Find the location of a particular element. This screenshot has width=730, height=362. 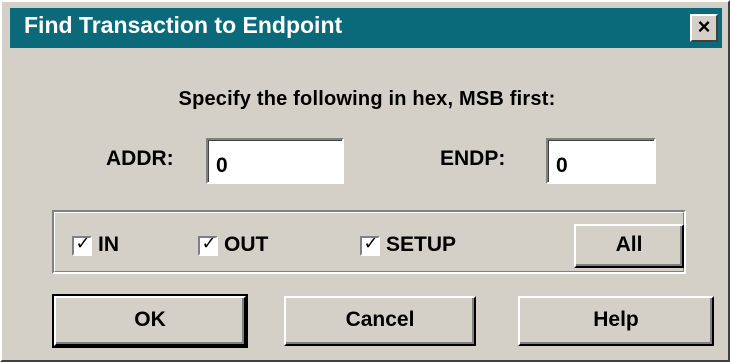

endp-label: ENDP: is located at coordinates (473, 158).